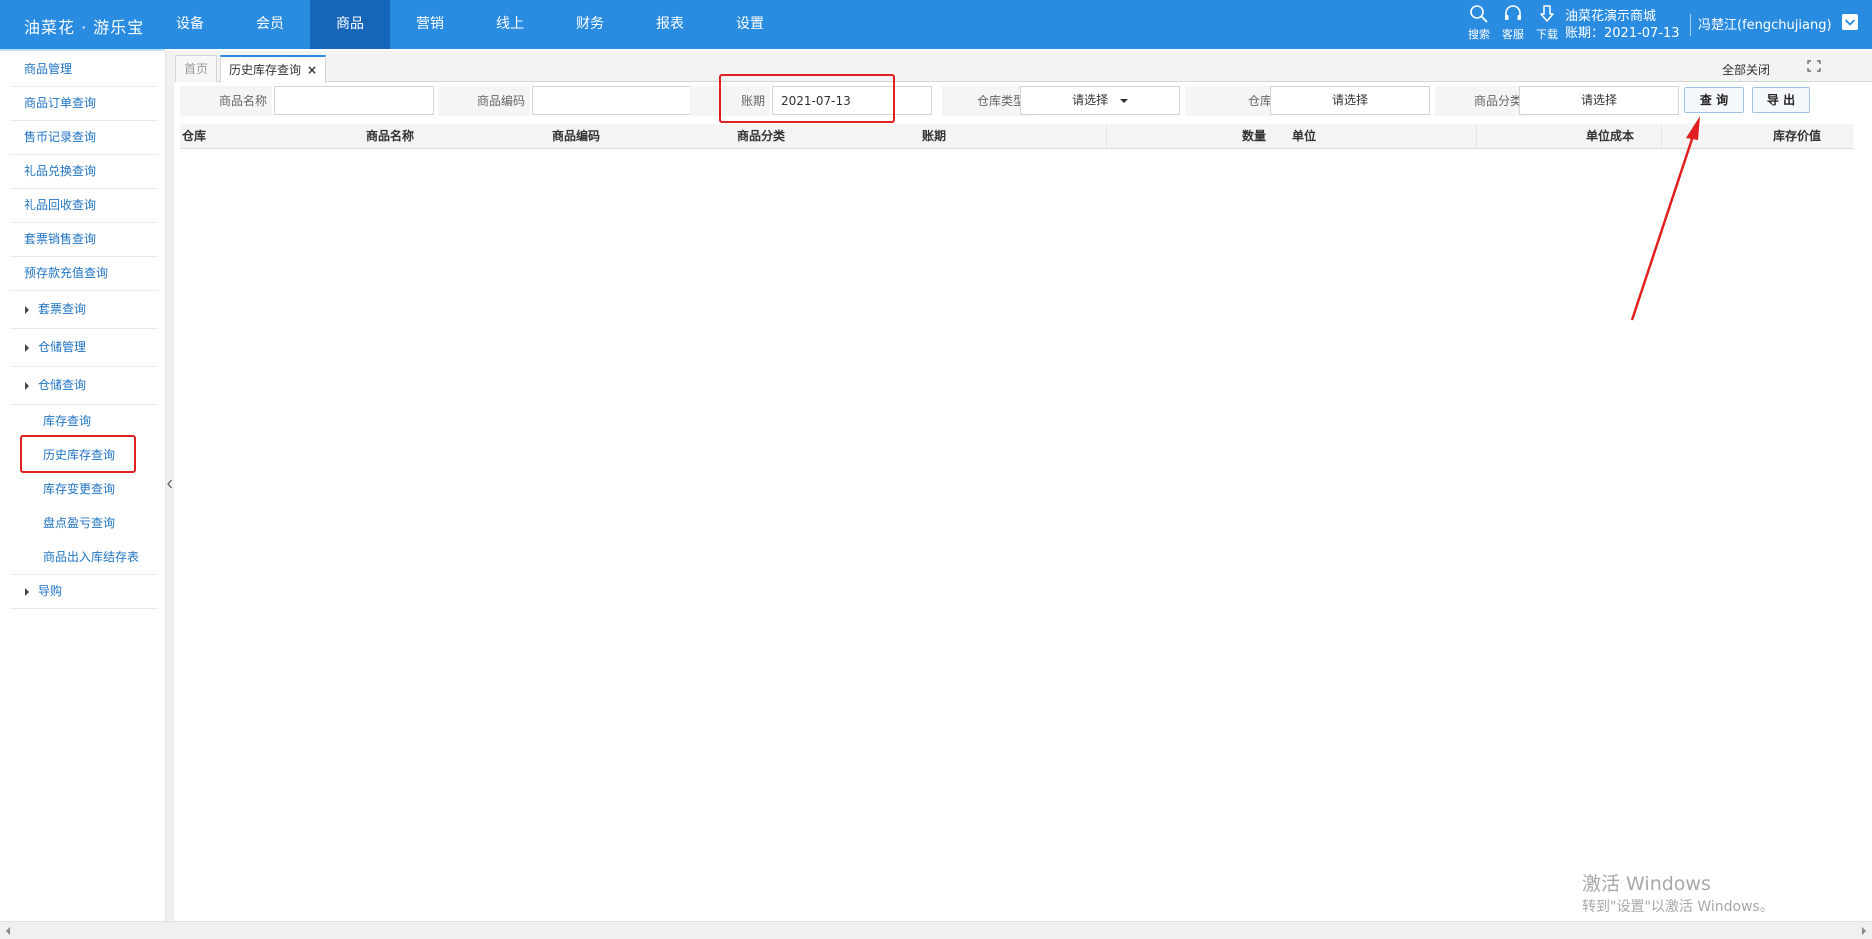 The height and width of the screenshot is (939, 1872). I want to click on windows-activation-hint: 转到"设置"以激活 Windows。, so click(1678, 907).